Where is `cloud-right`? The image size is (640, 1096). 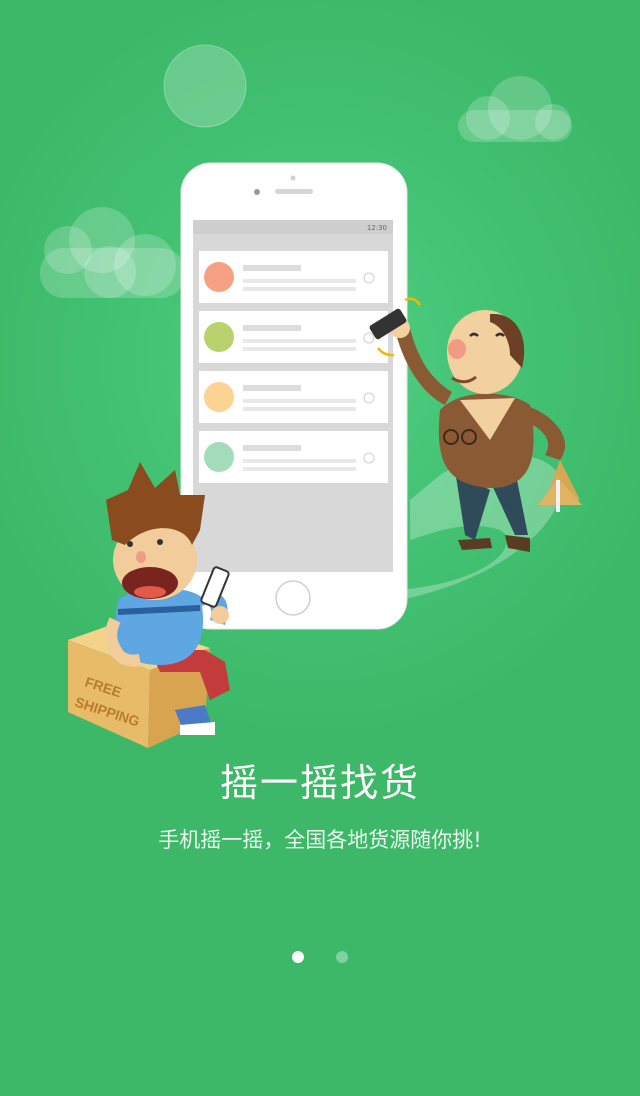 cloud-right is located at coordinates (515, 109).